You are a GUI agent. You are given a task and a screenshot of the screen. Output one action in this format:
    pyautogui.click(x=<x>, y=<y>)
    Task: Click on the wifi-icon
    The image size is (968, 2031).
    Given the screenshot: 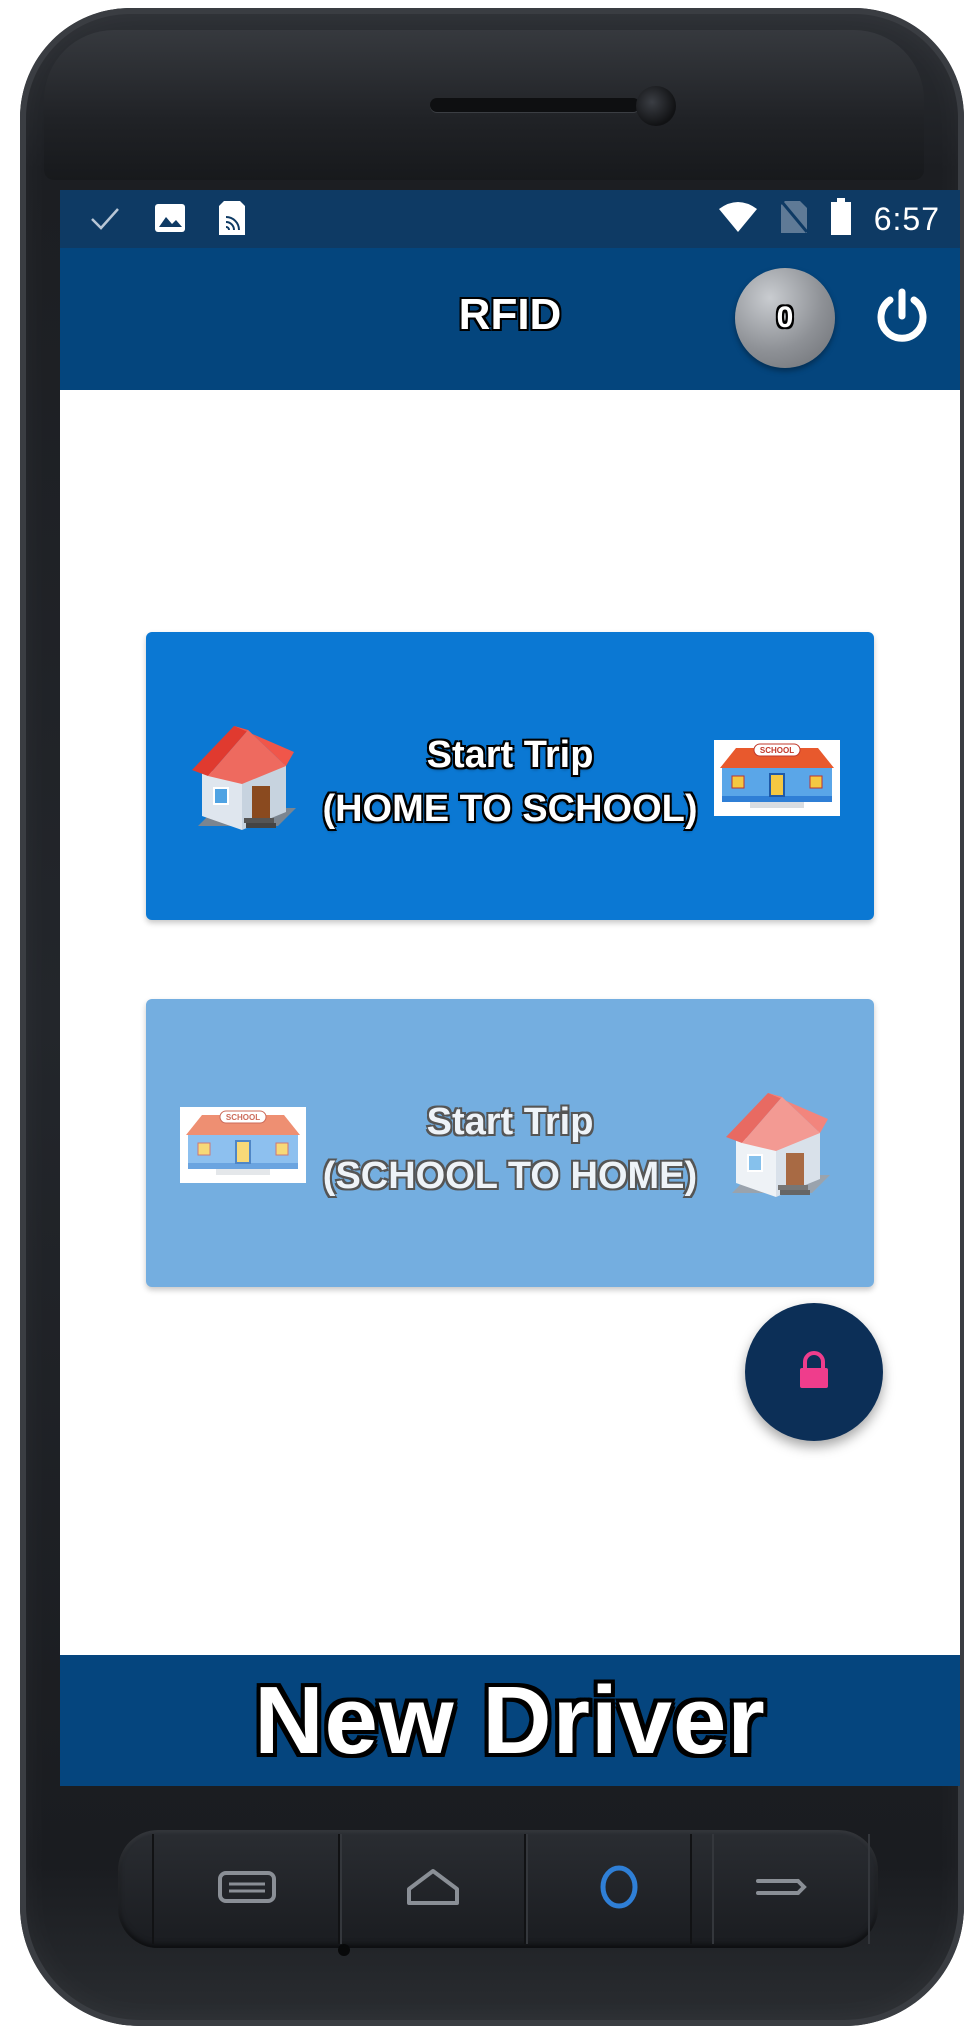 What is the action you would take?
    pyautogui.click(x=738, y=219)
    